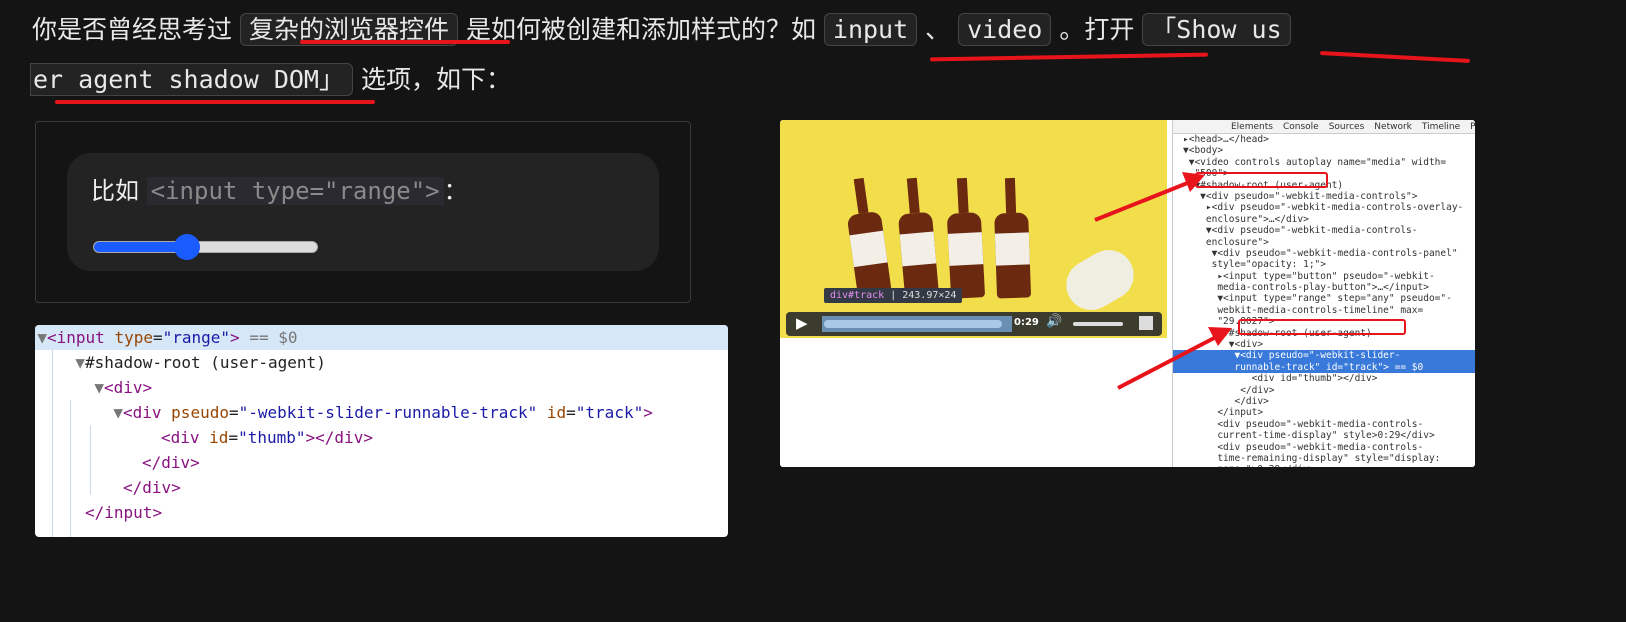  I want to click on red-arrows, so click(1163, 281).